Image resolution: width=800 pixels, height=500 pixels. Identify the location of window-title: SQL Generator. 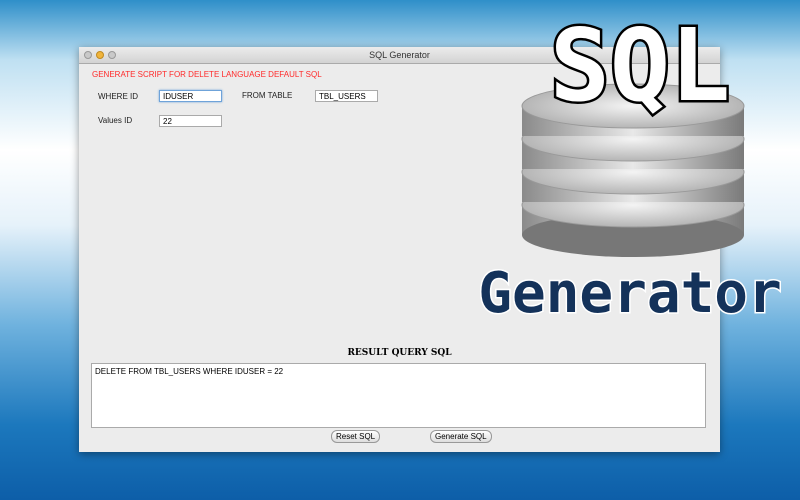
(399, 55).